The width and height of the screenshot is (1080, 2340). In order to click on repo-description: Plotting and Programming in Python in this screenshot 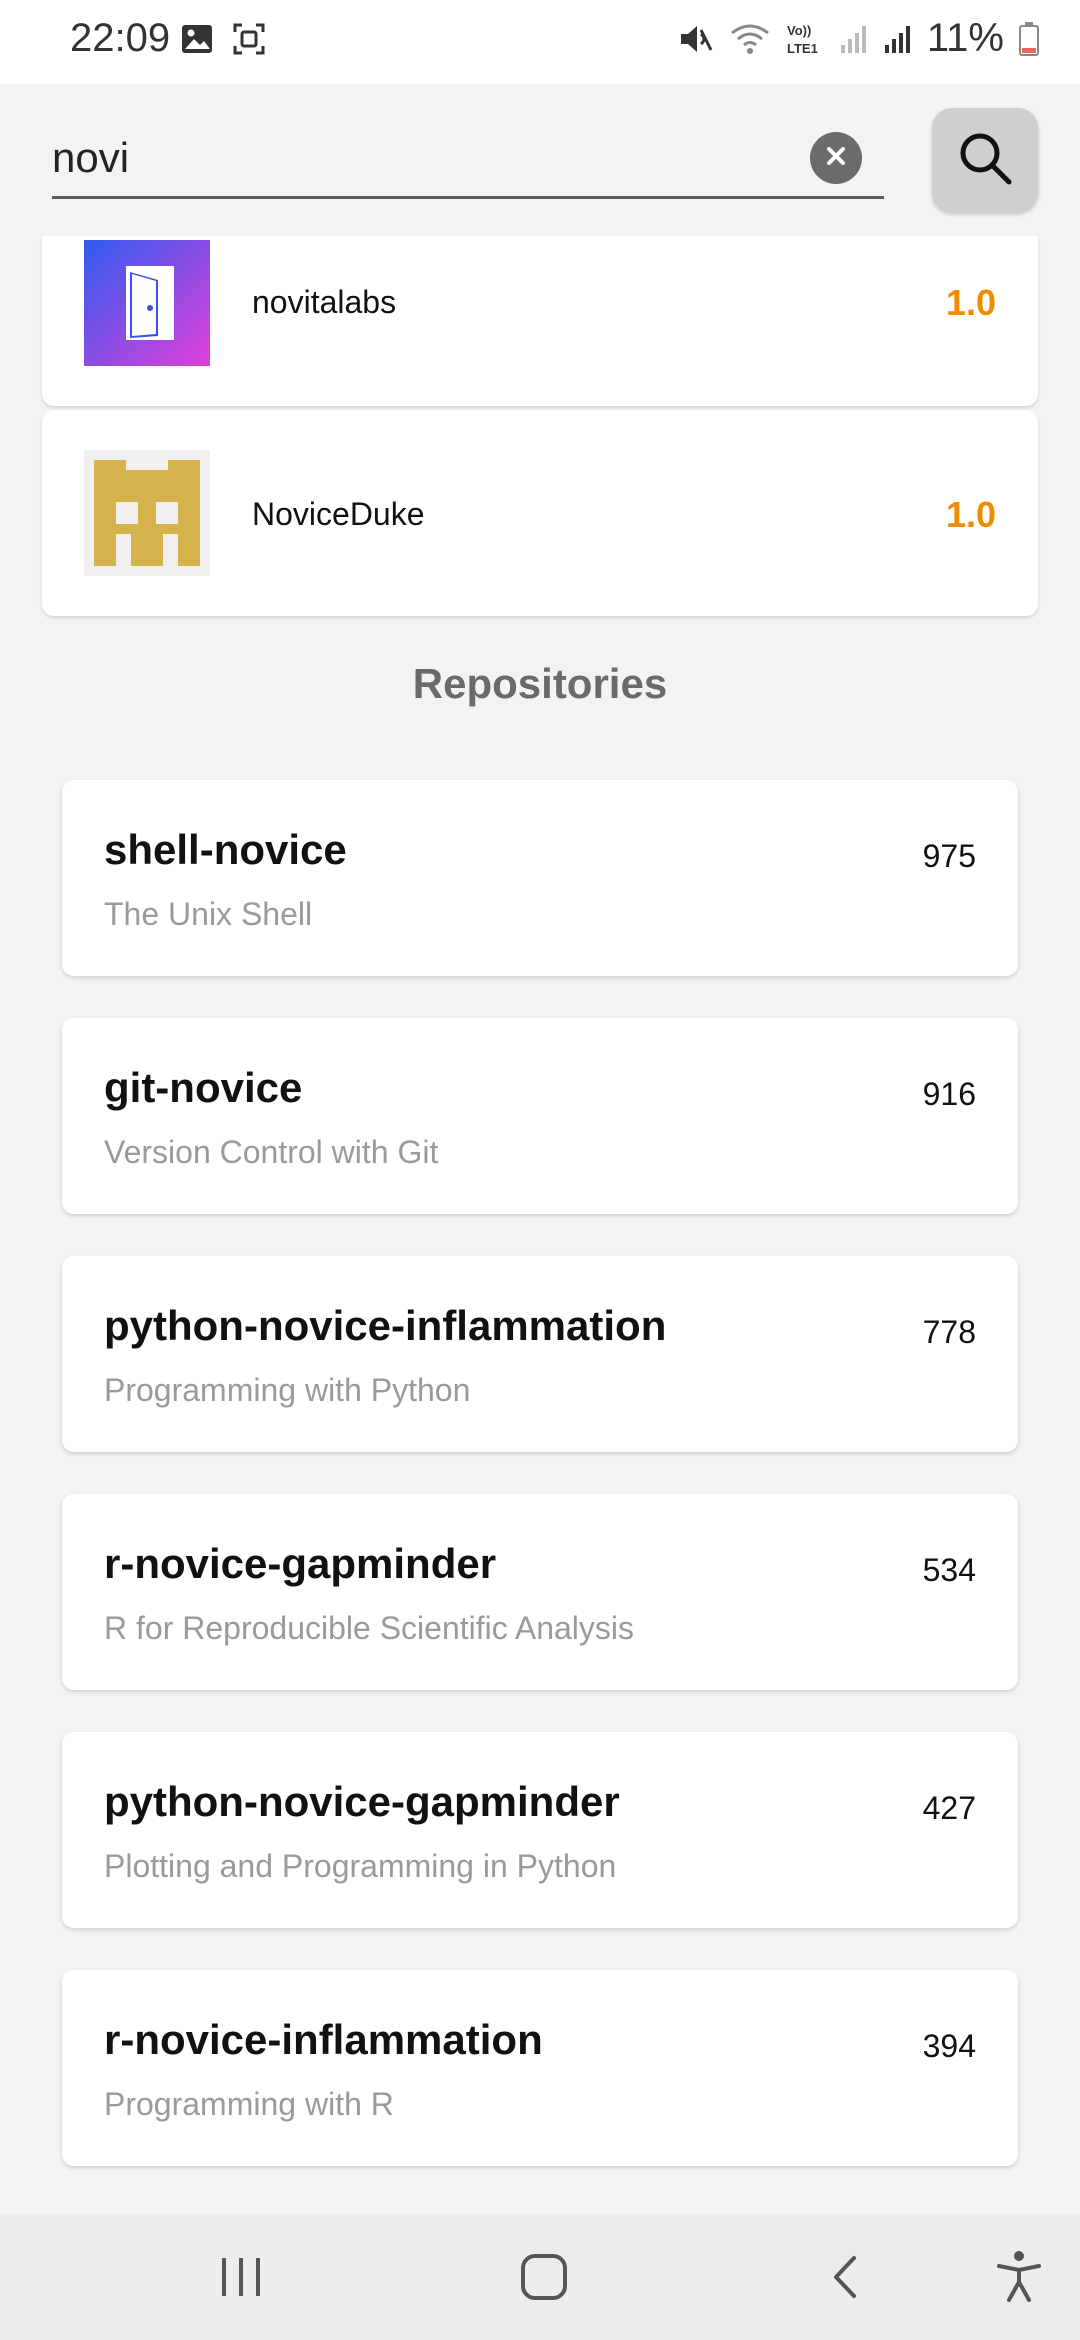, I will do `click(360, 1866)`.